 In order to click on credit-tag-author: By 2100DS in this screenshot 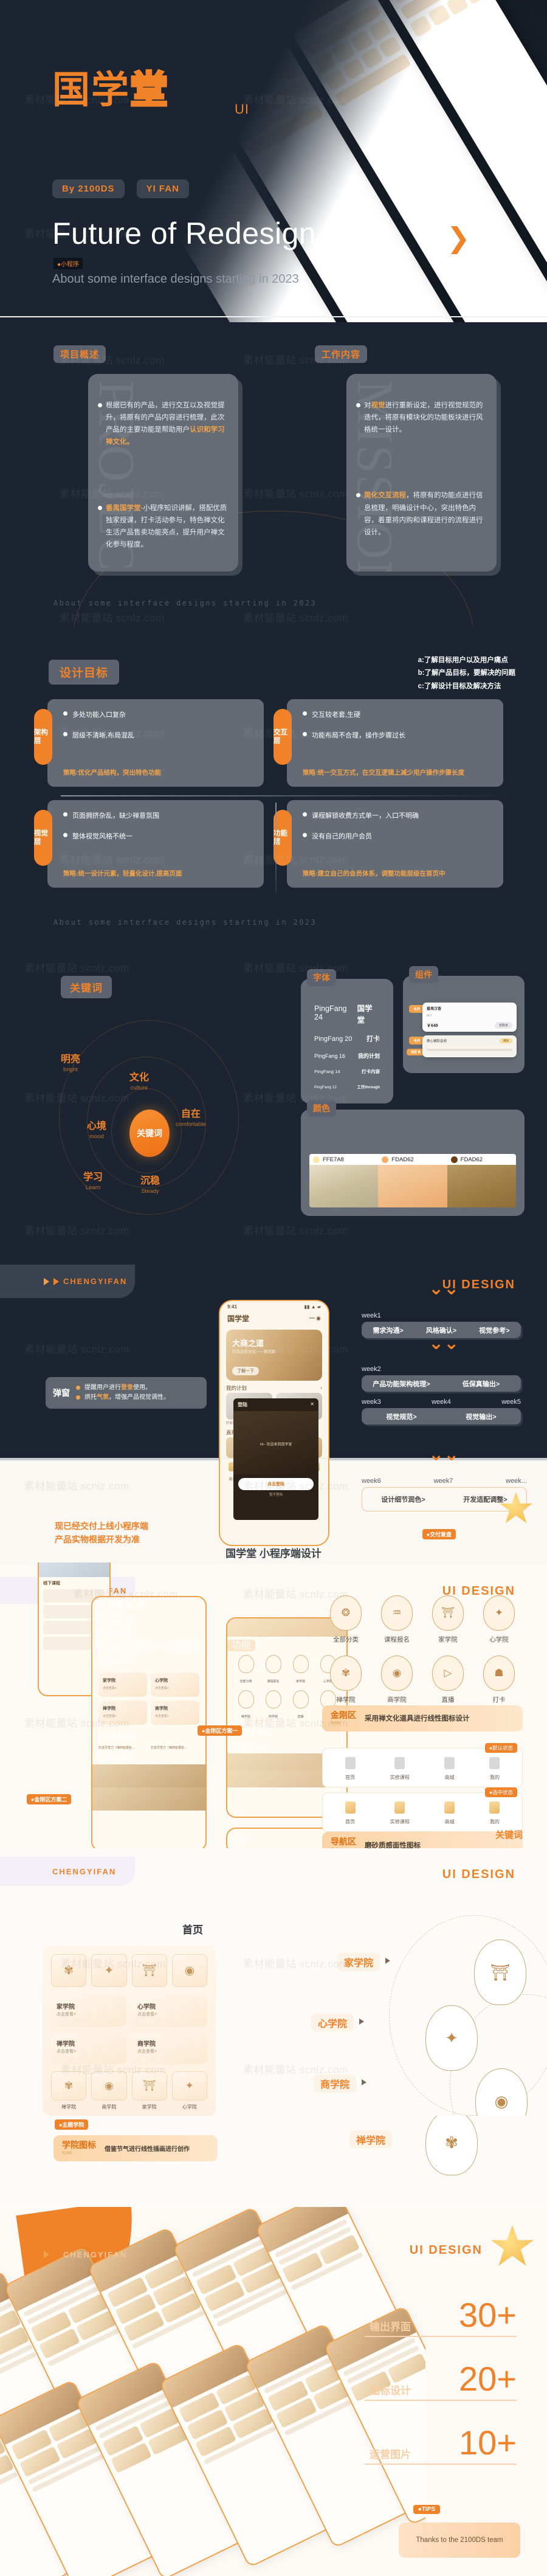, I will do `click(89, 188)`.